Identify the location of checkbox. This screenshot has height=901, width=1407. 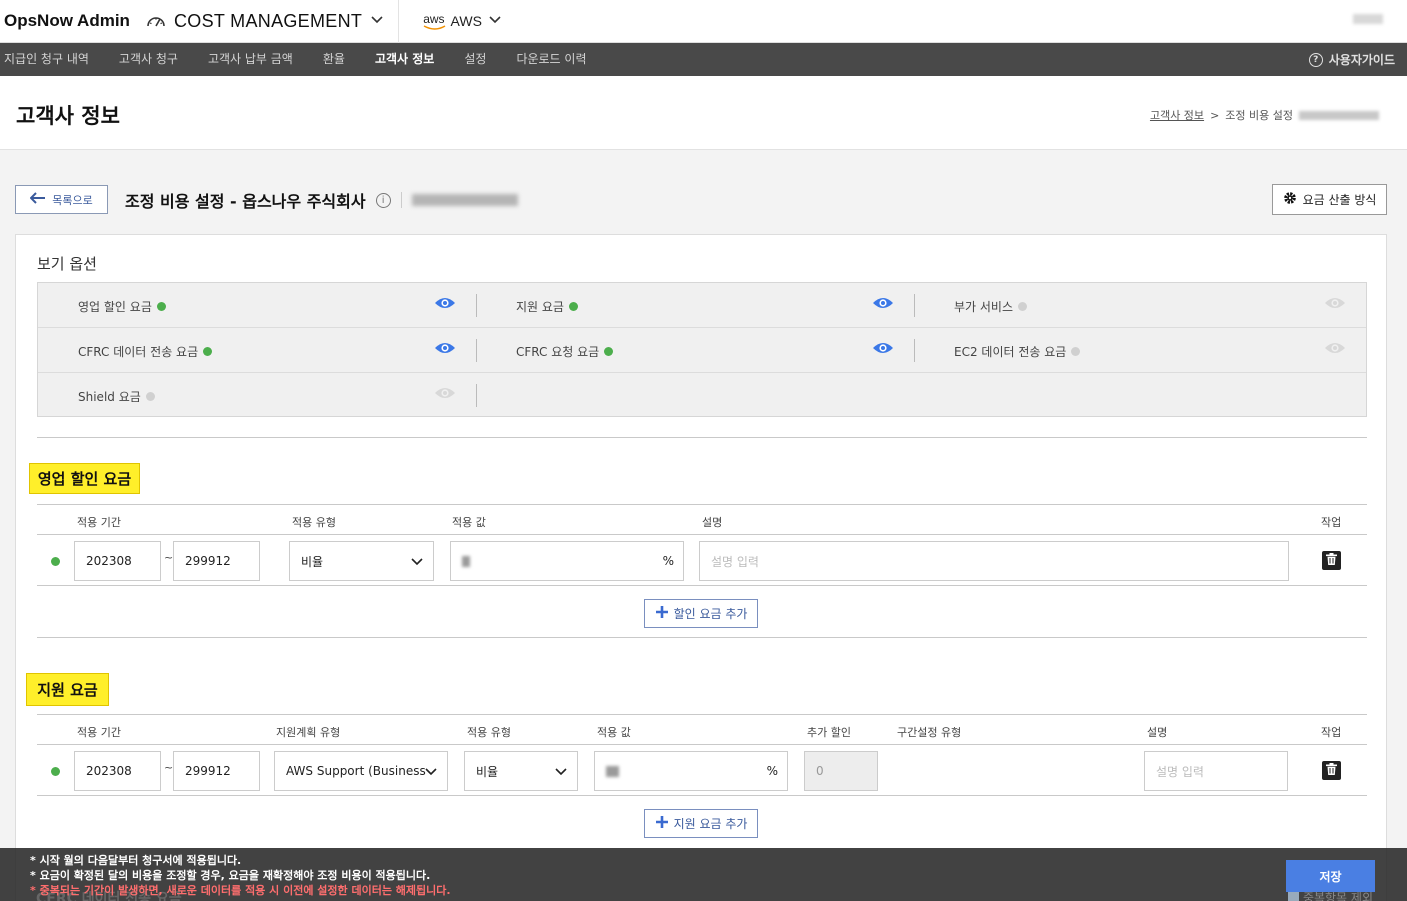
(1293, 896).